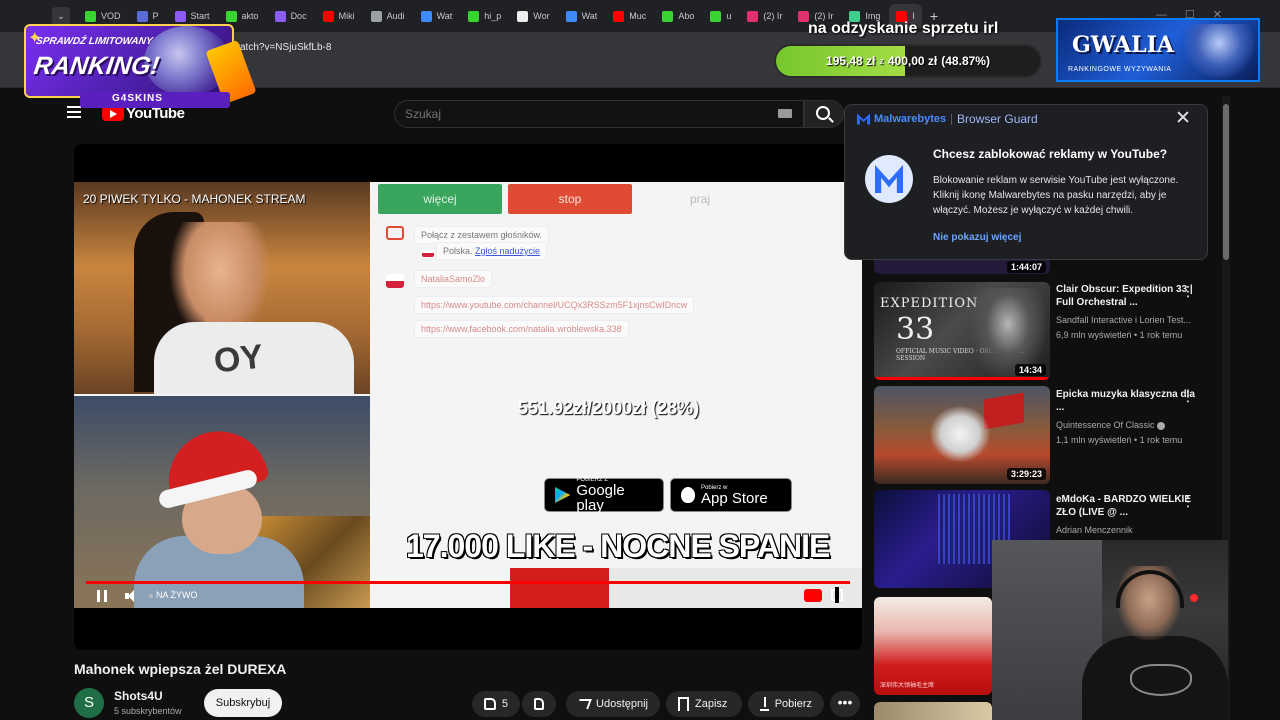  What do you see at coordinates (678, 16) in the screenshot?
I see `browser-tab: Abo` at bounding box center [678, 16].